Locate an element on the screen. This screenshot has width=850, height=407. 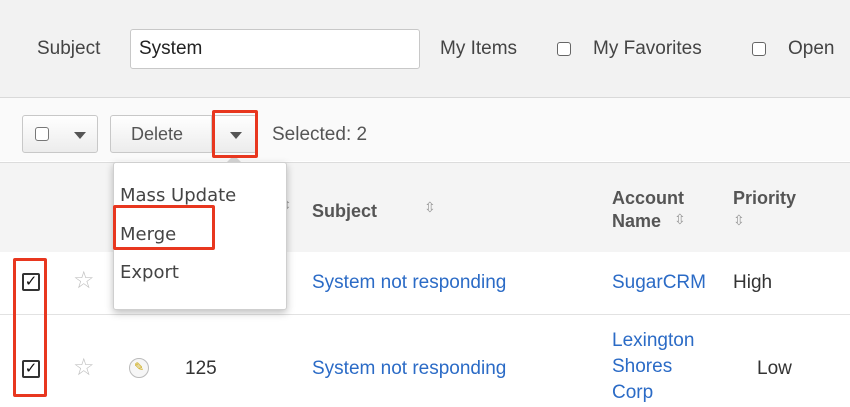
column-header-account-line2: Name is located at coordinates (636, 221).